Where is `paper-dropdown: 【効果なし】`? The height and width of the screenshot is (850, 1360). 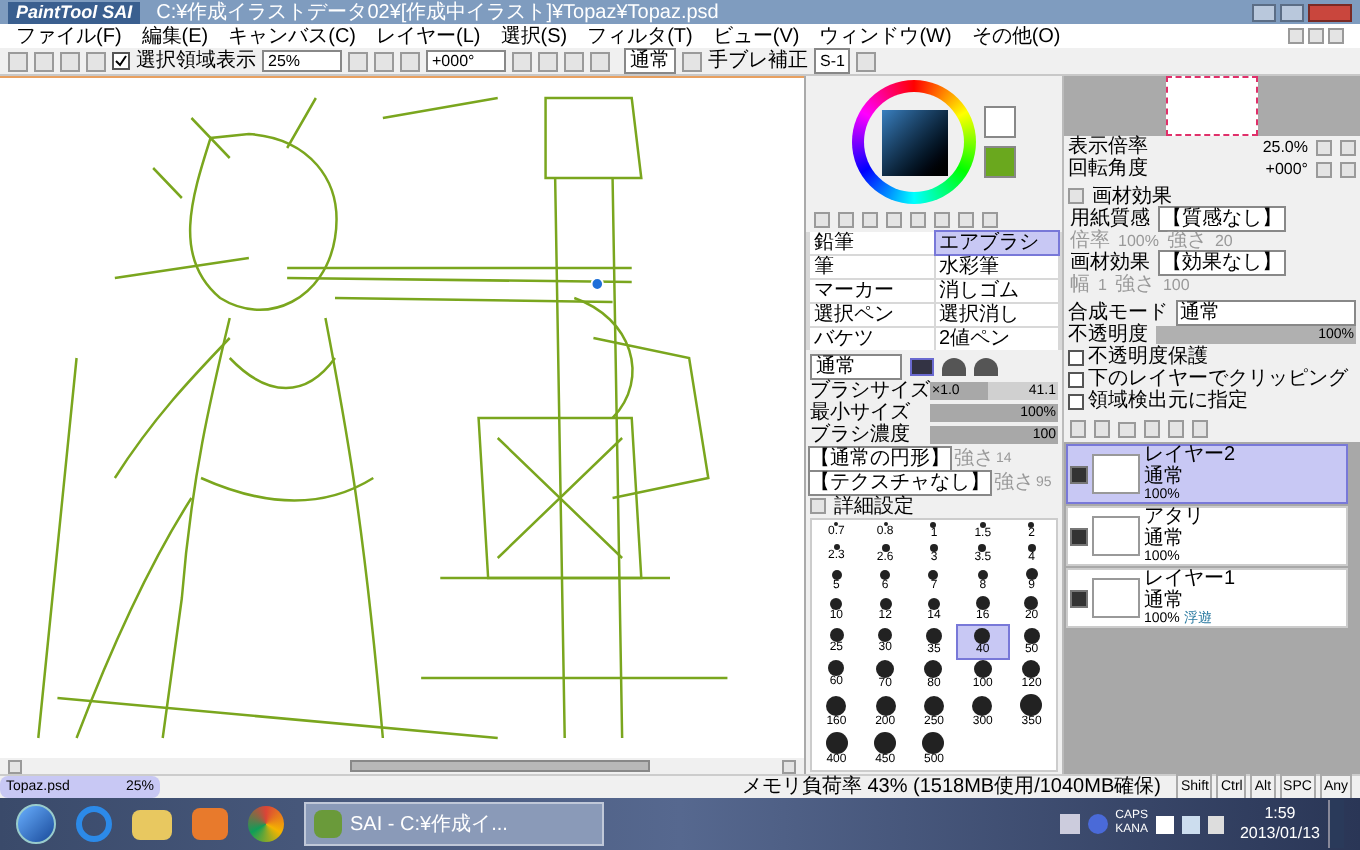
paper-dropdown: 【効果なし】 is located at coordinates (1222, 263).